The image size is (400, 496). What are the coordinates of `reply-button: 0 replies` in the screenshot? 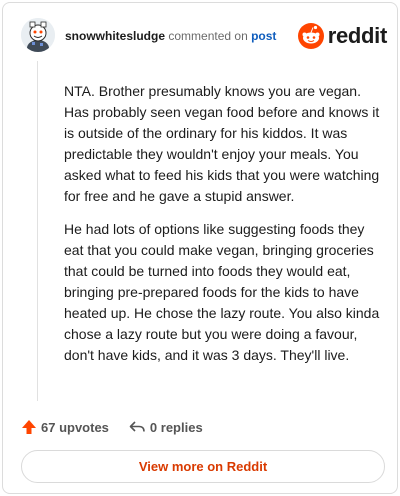 It's located at (166, 427).